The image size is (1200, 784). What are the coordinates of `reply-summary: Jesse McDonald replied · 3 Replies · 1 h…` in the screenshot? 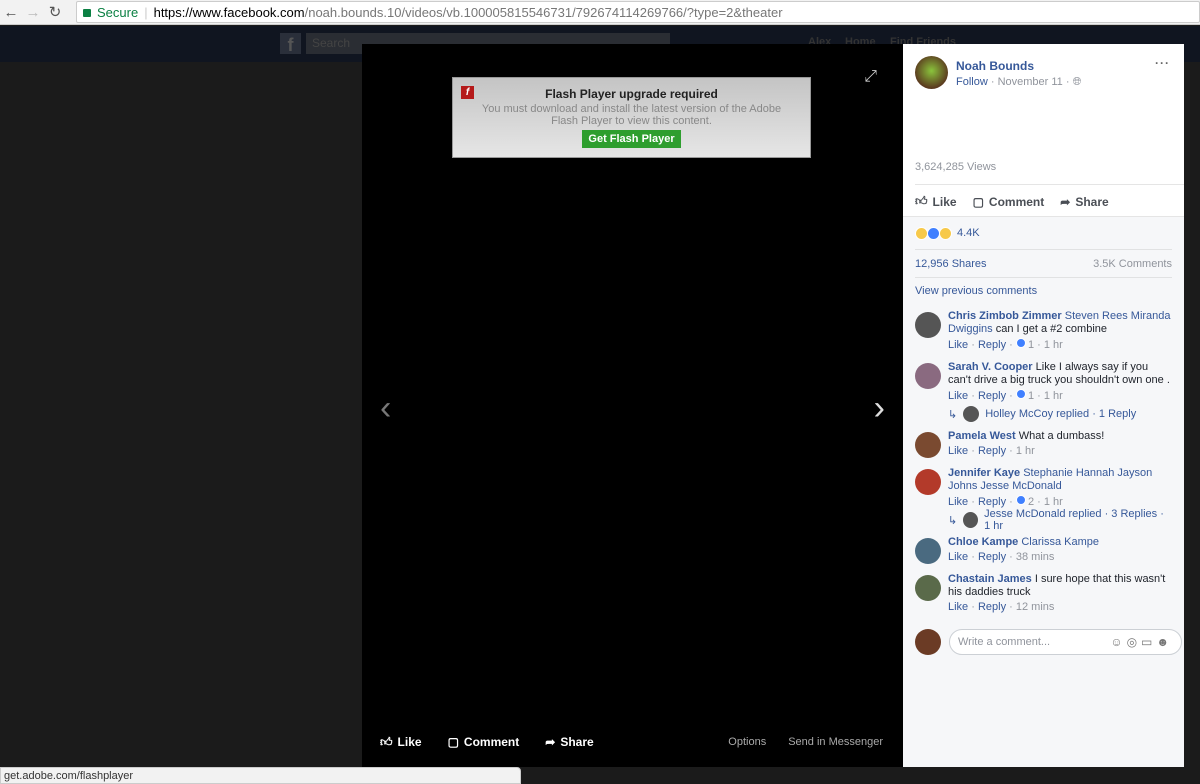 It's located at (1074, 520).